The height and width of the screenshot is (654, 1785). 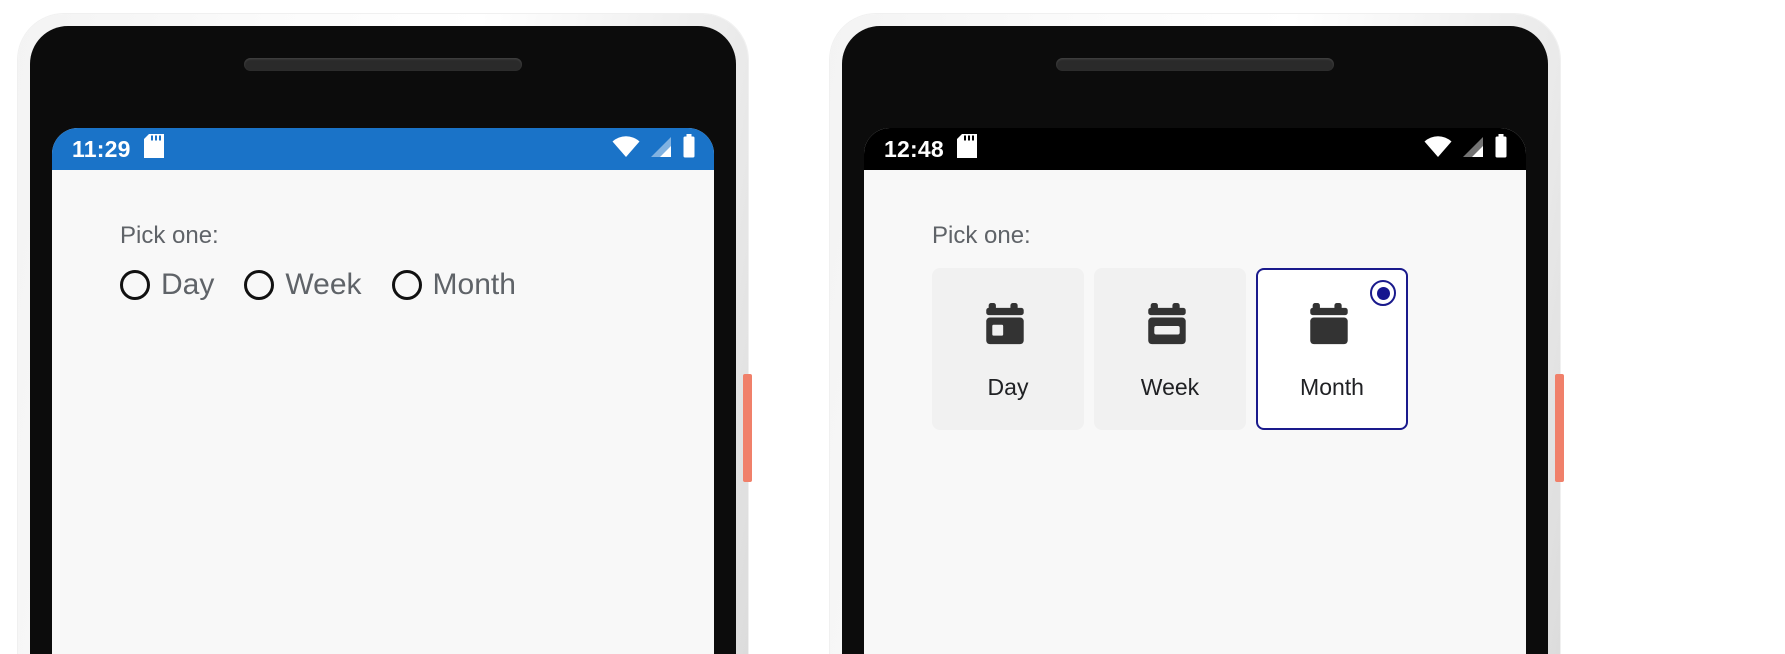 I want to click on card-option-day: Day, so click(x=1008, y=349).